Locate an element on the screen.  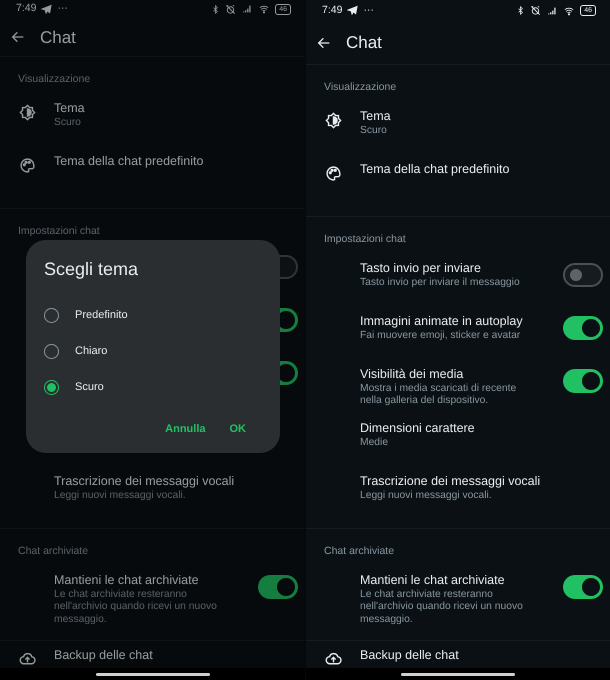
setting-title: Visibilità dei media is located at coordinates (412, 374).